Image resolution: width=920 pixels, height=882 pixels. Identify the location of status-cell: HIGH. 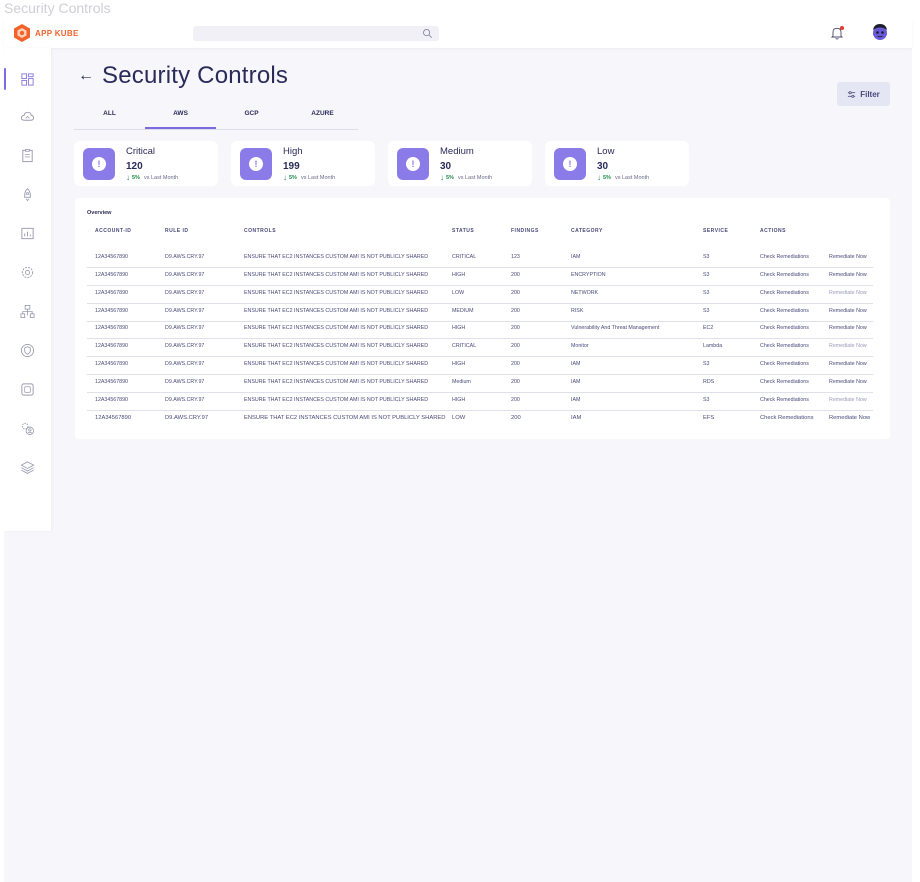
(459, 364).